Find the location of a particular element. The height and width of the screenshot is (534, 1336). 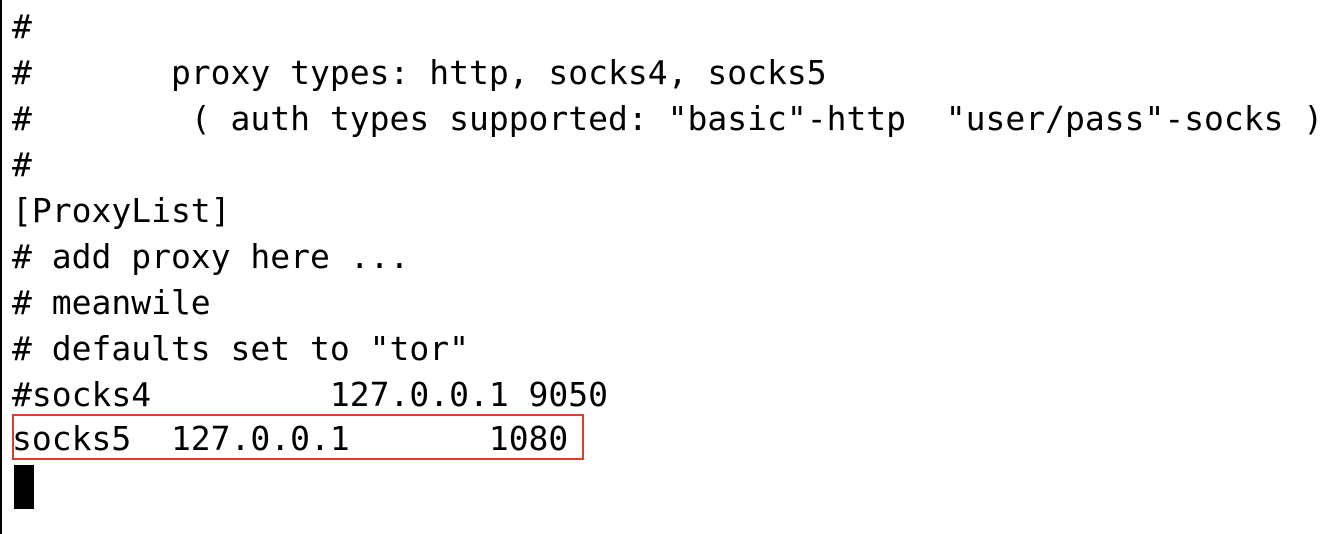

config-line-defaults: # defaults set to "tor" is located at coordinates (240, 348).